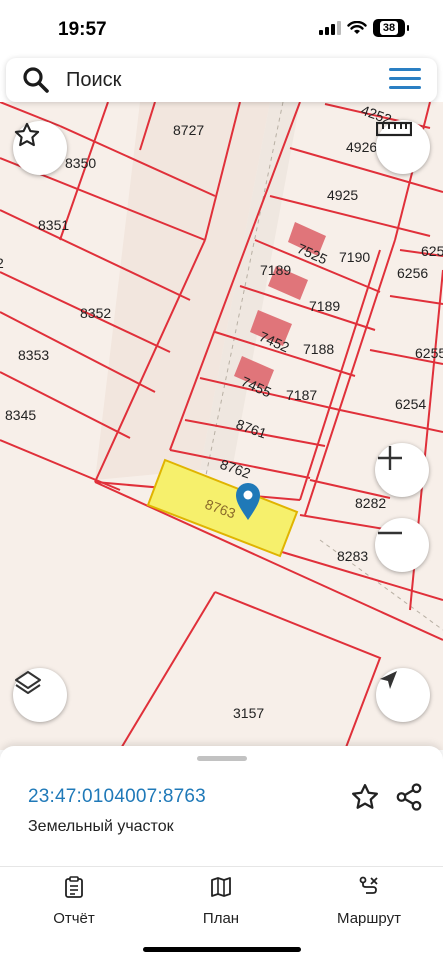 Image resolution: width=443 pixels, height=960 pixels. Describe the element at coordinates (409, 797) in the screenshot. I see `share-icon` at that location.